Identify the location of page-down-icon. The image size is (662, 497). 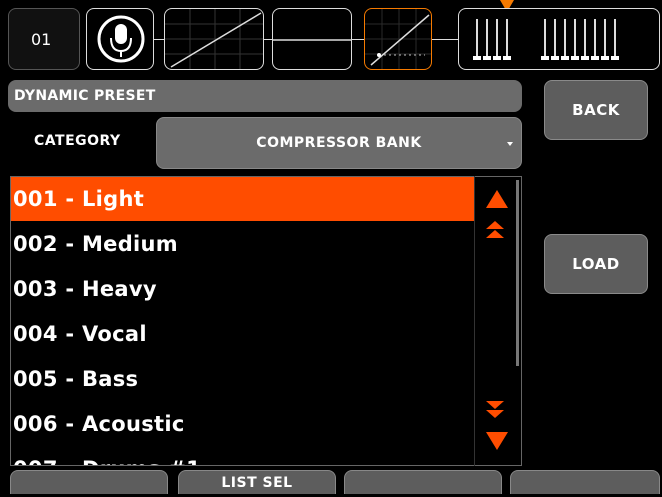
(495, 409).